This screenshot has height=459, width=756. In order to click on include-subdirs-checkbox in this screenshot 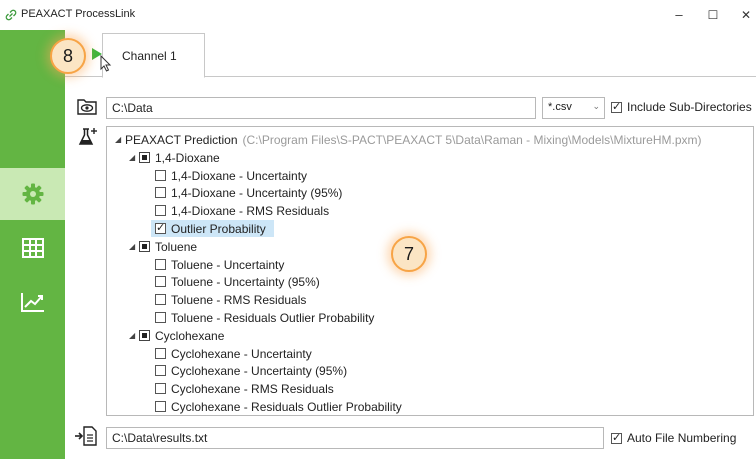, I will do `click(616, 106)`.